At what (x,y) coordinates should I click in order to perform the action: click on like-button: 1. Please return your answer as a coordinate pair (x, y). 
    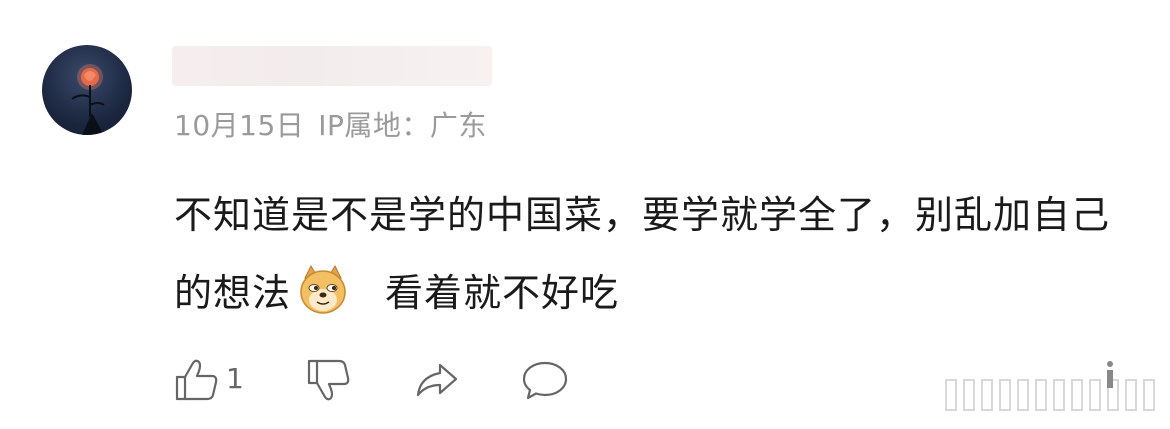
    Looking at the image, I should click on (208, 380).